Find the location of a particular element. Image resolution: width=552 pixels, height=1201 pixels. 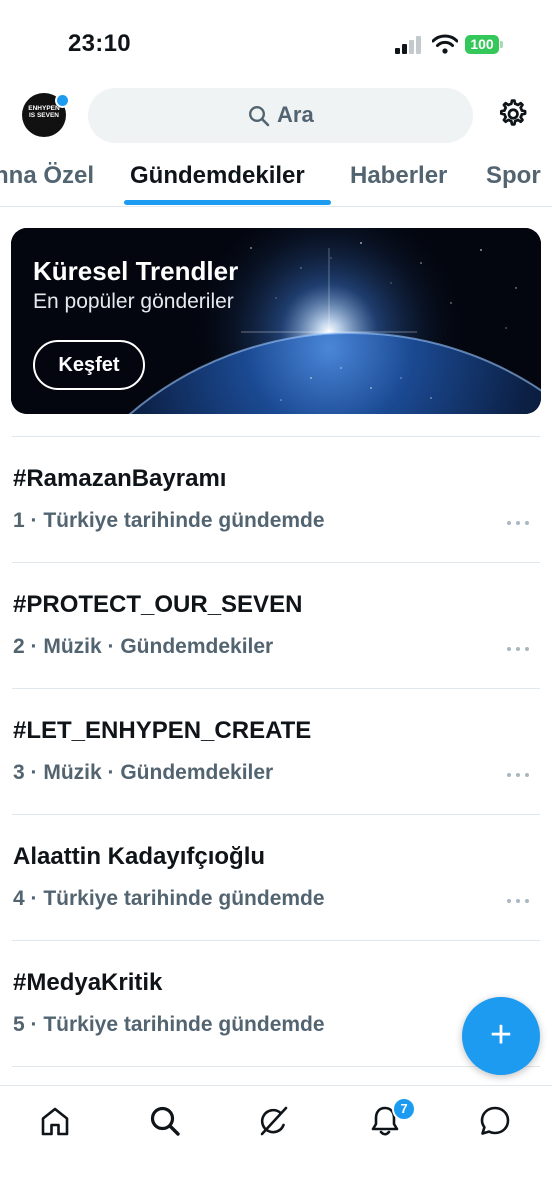

battery-icon: 100 is located at coordinates (484, 44).